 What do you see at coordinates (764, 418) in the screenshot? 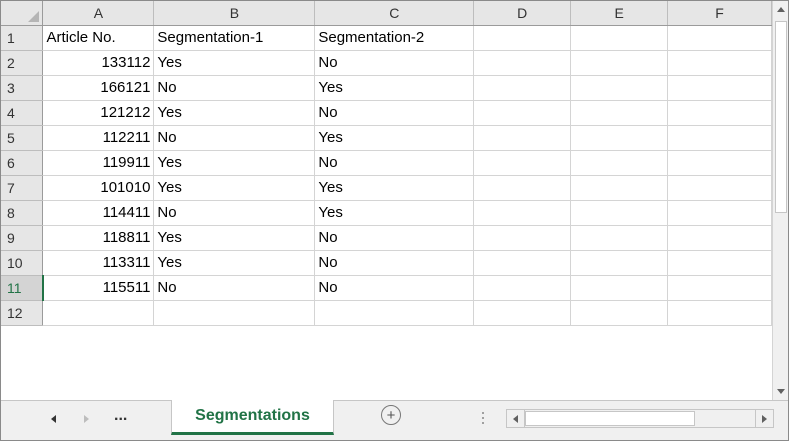
I see `scroll-right-button` at bounding box center [764, 418].